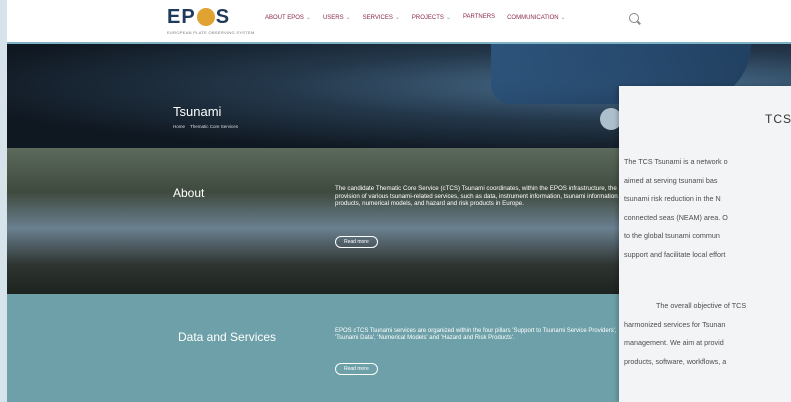 The height and width of the screenshot is (402, 791). I want to click on nav-item-services: SERVICES ⌄, so click(381, 17).